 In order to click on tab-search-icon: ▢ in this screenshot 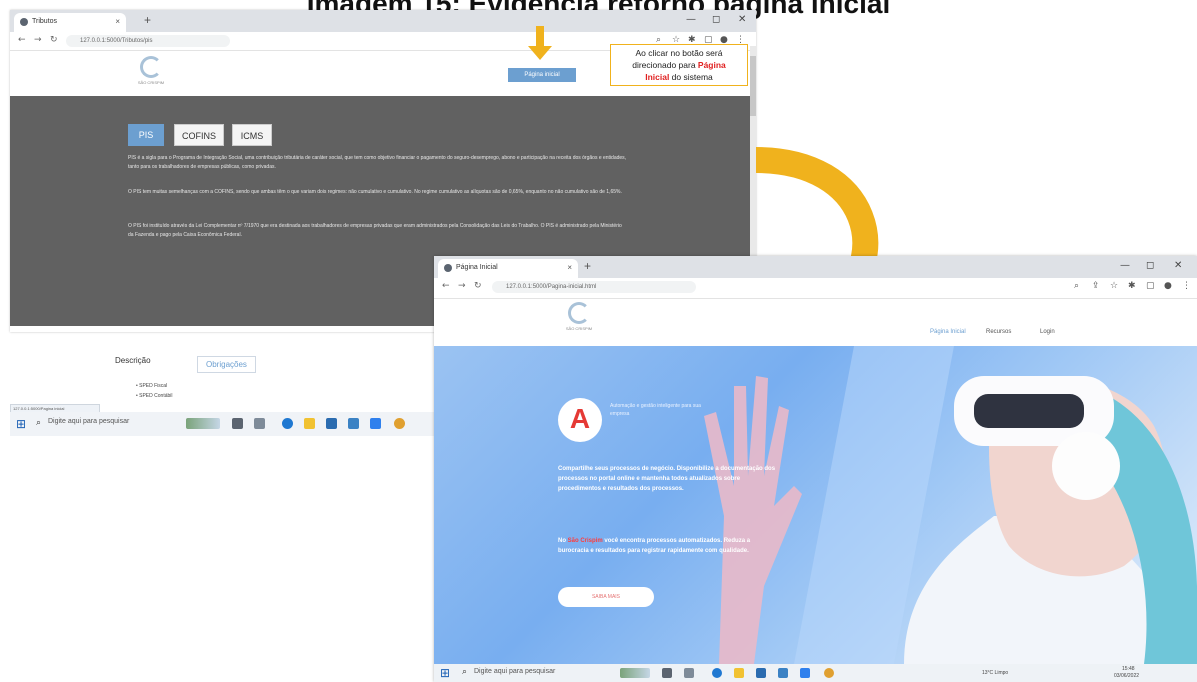, I will do `click(1150, 286)`.